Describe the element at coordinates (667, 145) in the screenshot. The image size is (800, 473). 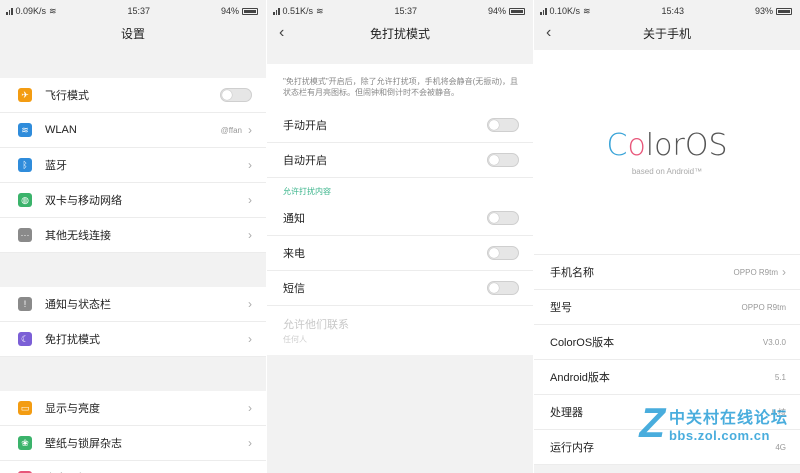
I see `coloros-logo: ColorOS` at that location.